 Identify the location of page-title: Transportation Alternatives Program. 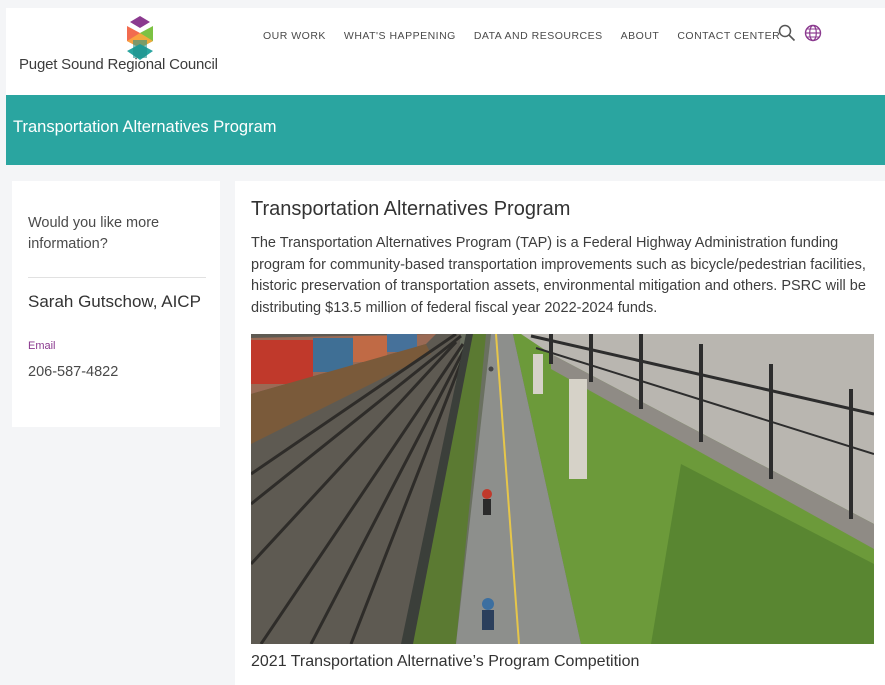
(411, 209).